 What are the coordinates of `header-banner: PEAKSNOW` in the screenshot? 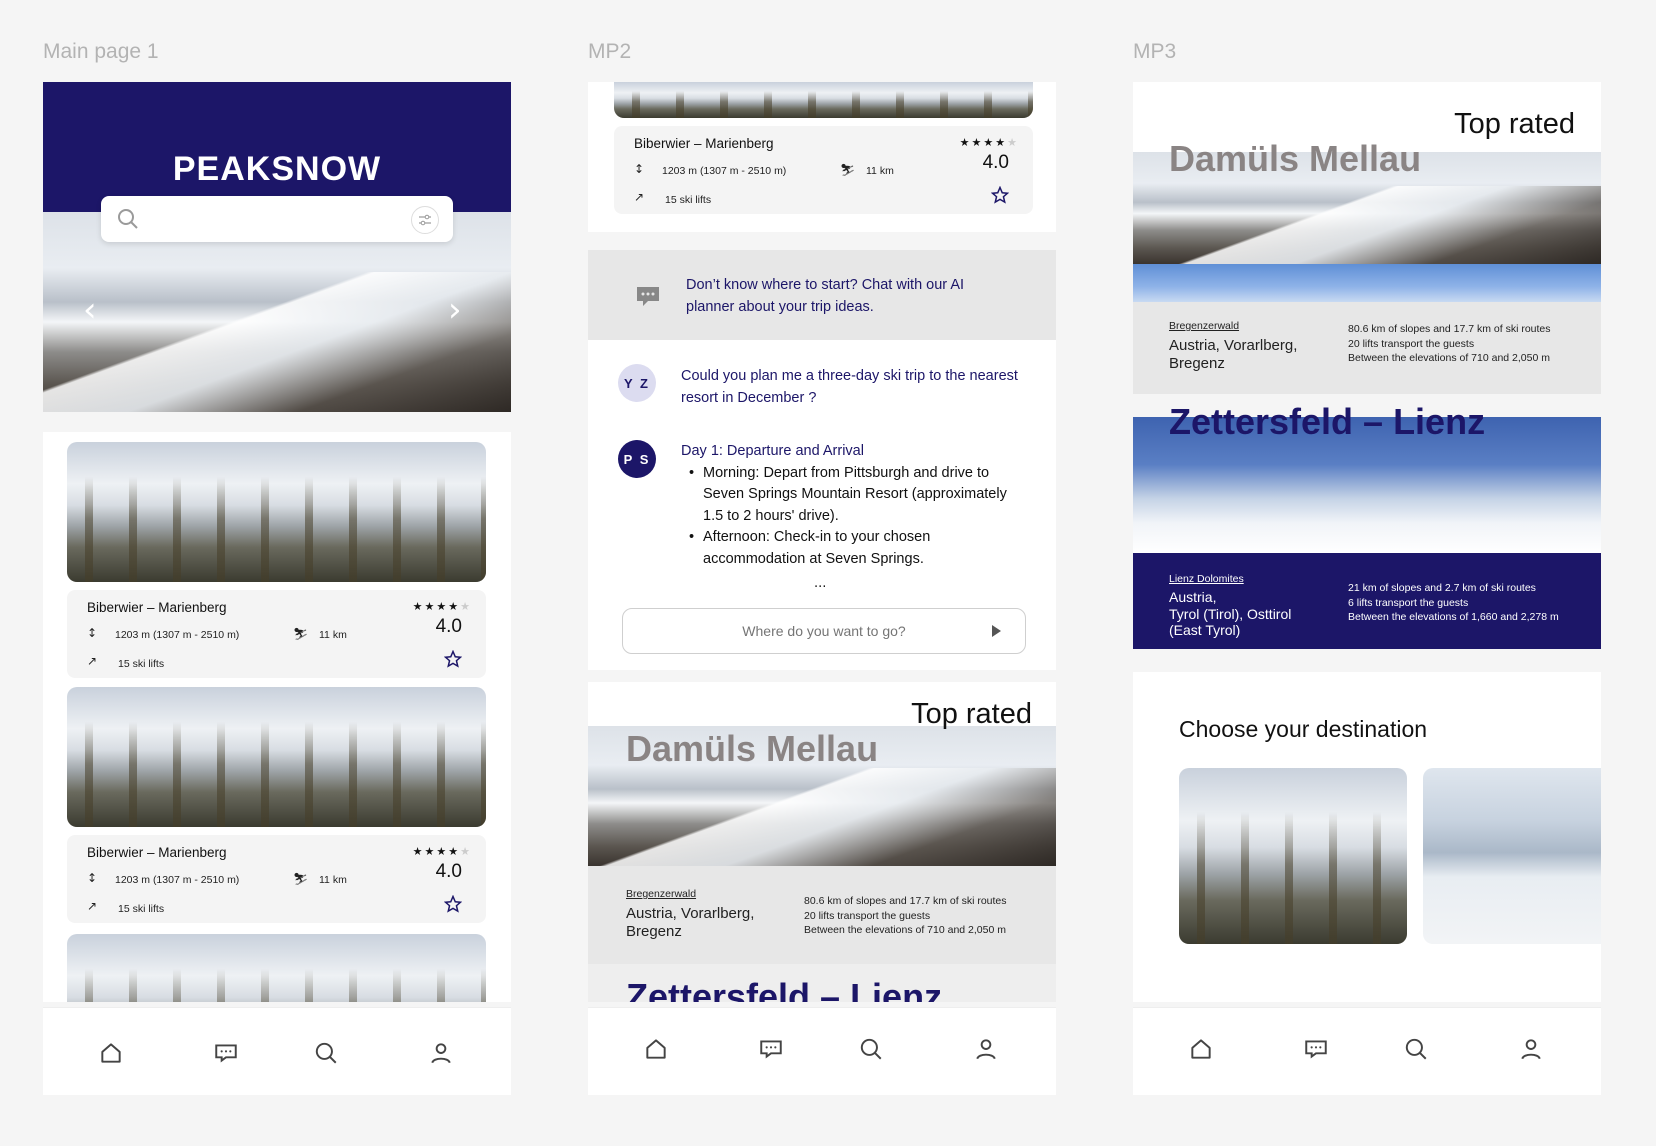 It's located at (277, 147).